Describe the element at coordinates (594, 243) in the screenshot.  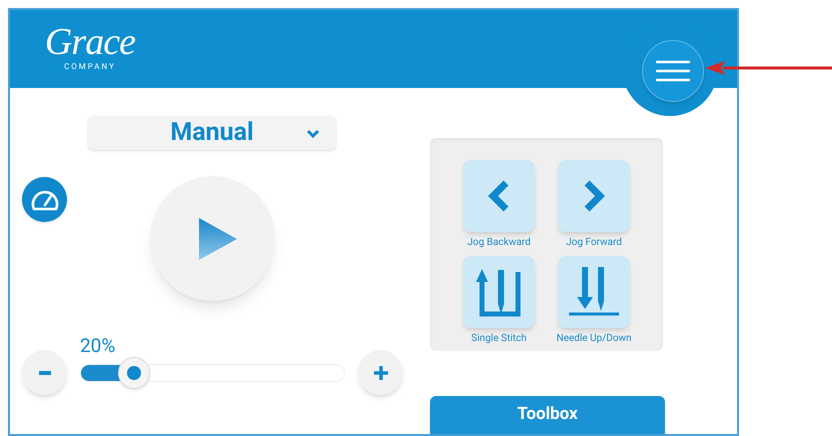
I see `button-label: Jog Forward` at that location.